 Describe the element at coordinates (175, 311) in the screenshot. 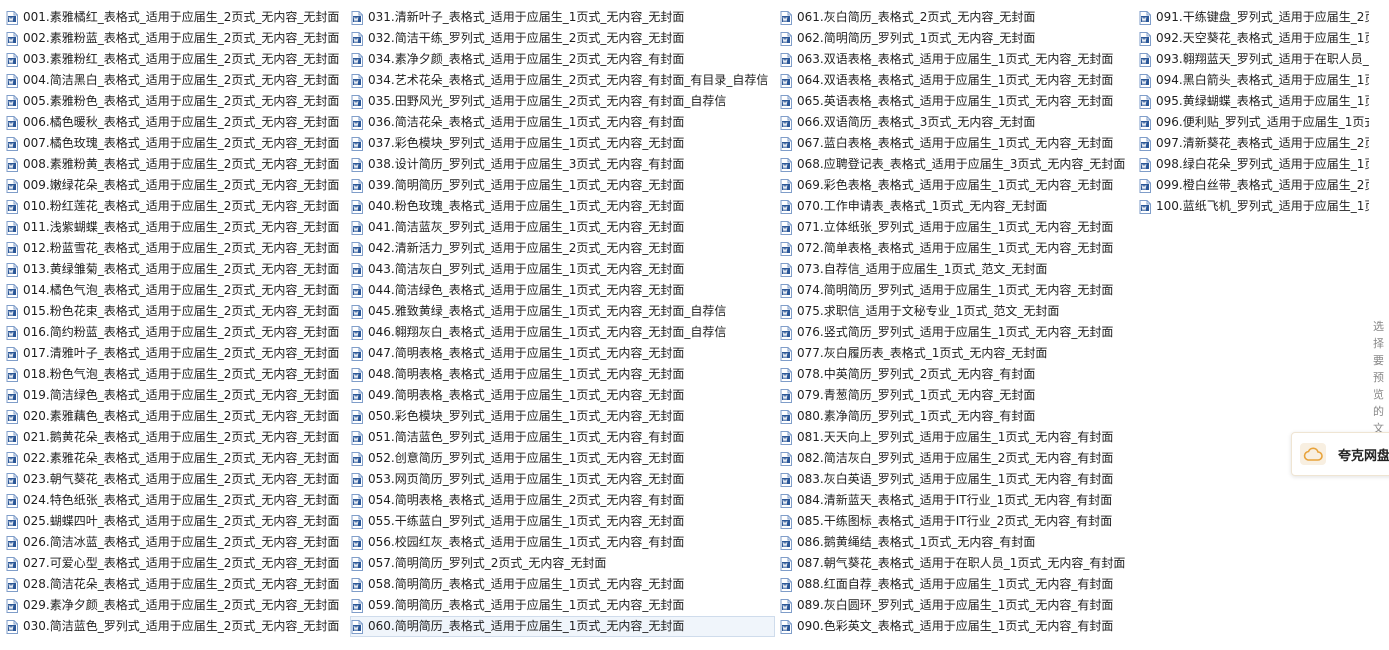

I see `file-item: 015.粉色花束_表格式_适用于应届生_2页式_无内容_无封面` at that location.